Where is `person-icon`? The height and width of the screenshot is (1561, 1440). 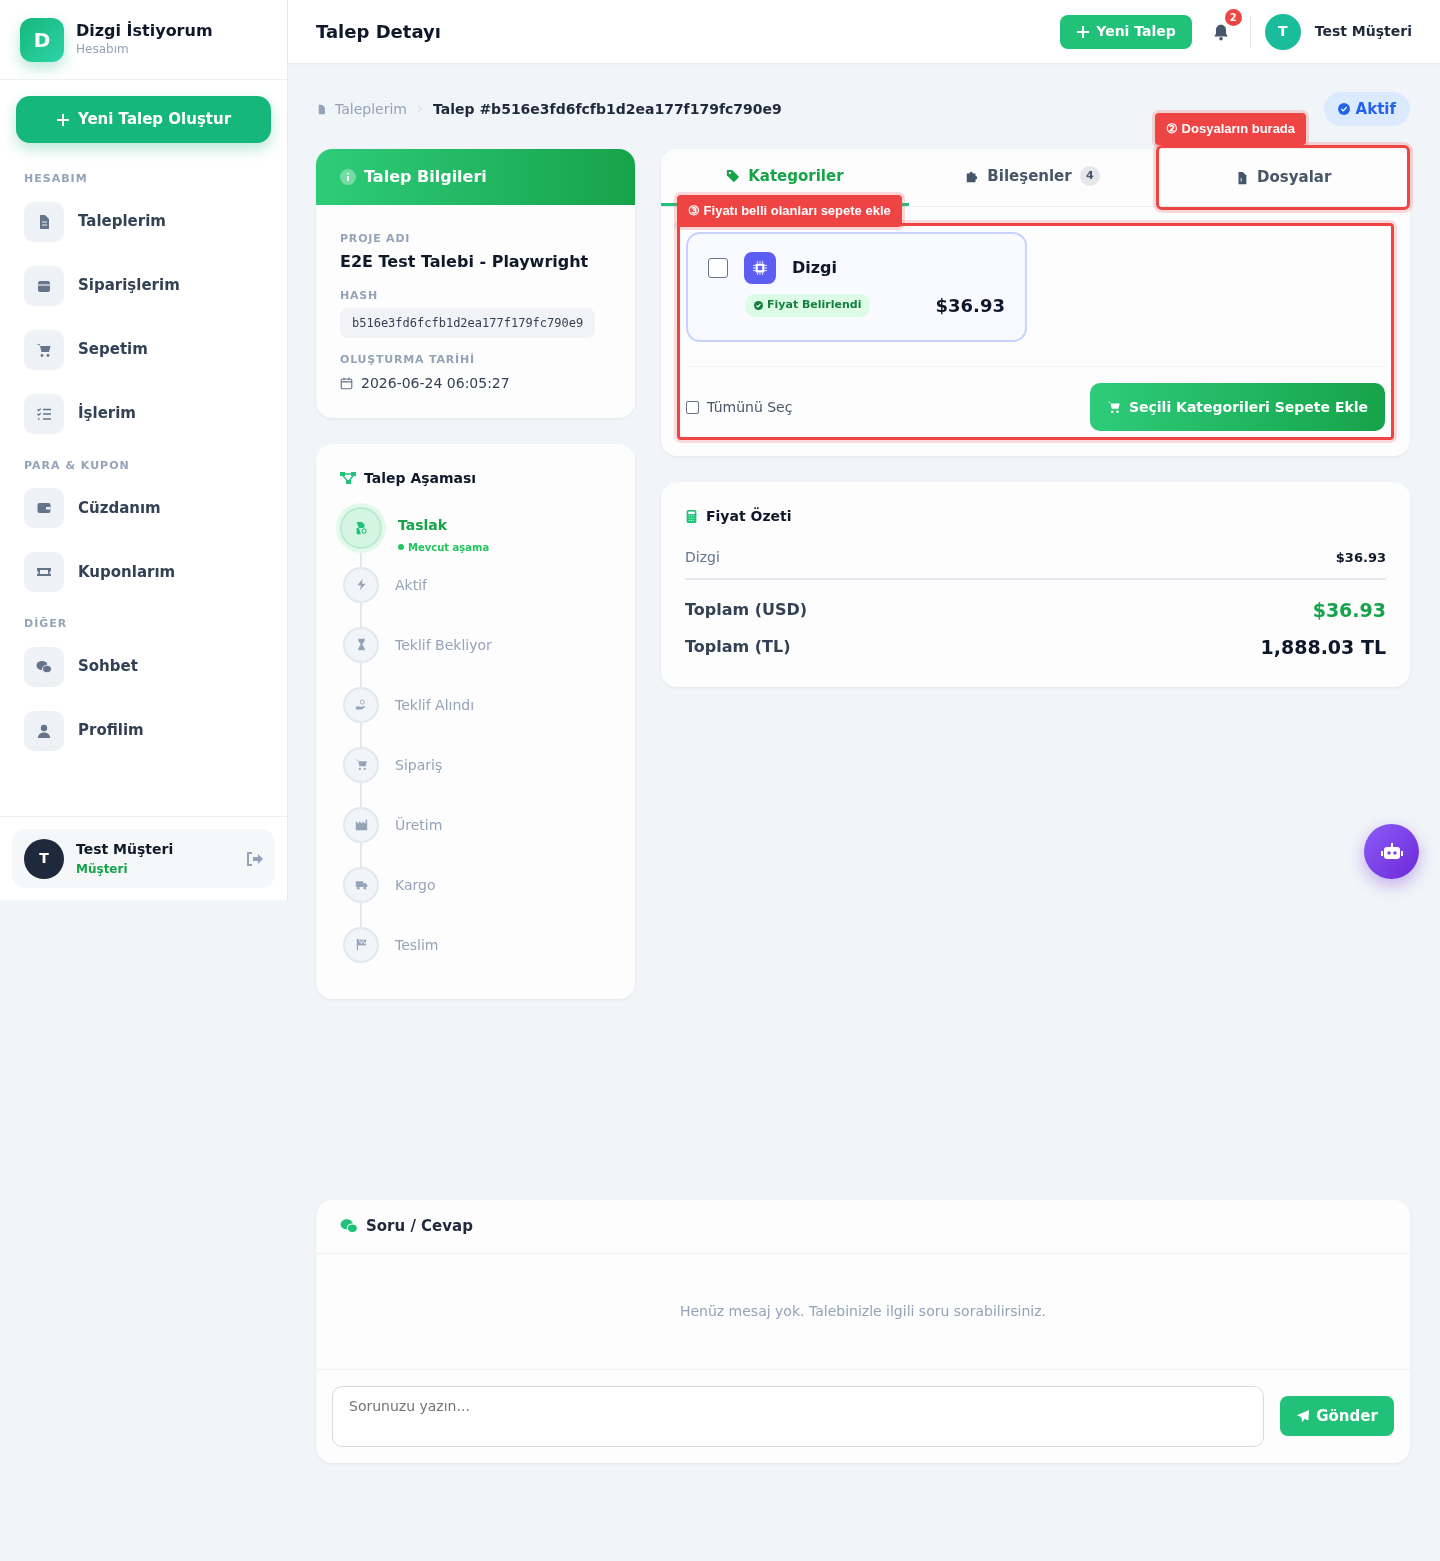
person-icon is located at coordinates (44, 730).